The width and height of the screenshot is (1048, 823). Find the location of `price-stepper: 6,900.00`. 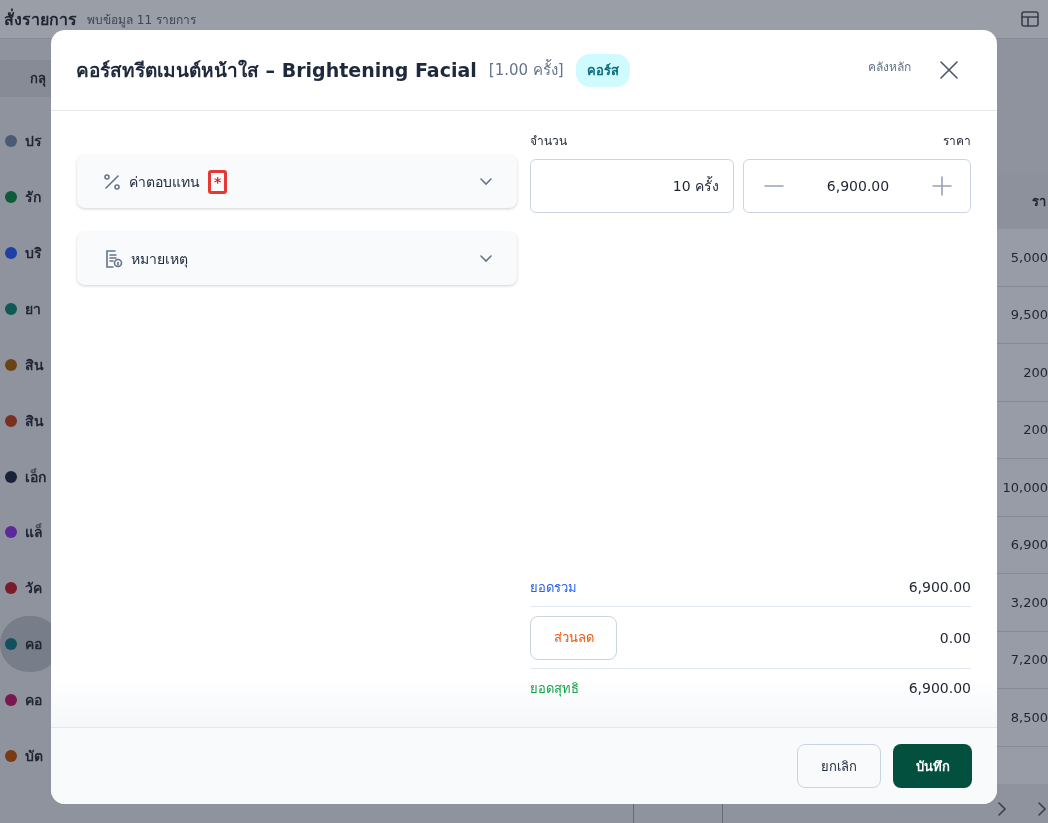

price-stepper: 6,900.00 is located at coordinates (857, 186).